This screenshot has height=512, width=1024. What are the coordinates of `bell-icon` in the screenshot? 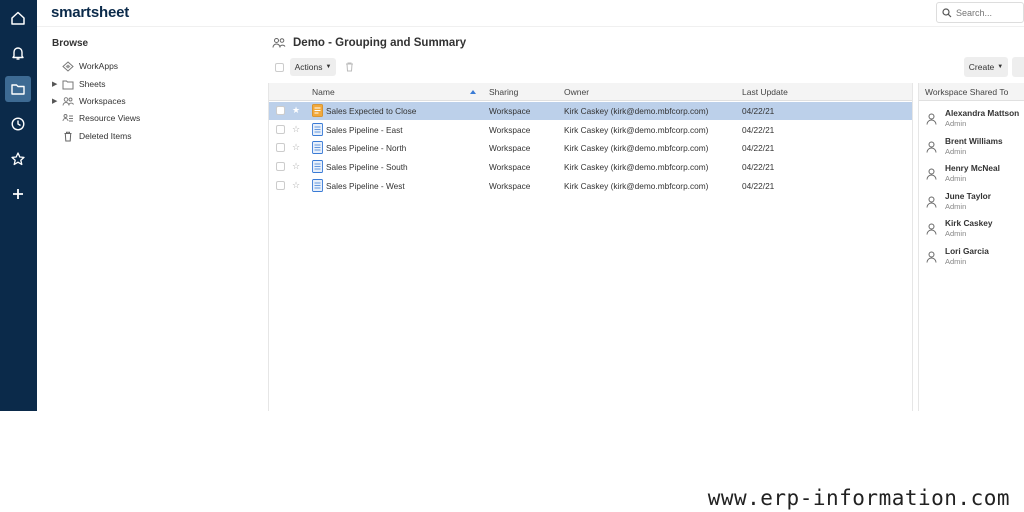 It's located at (18, 53).